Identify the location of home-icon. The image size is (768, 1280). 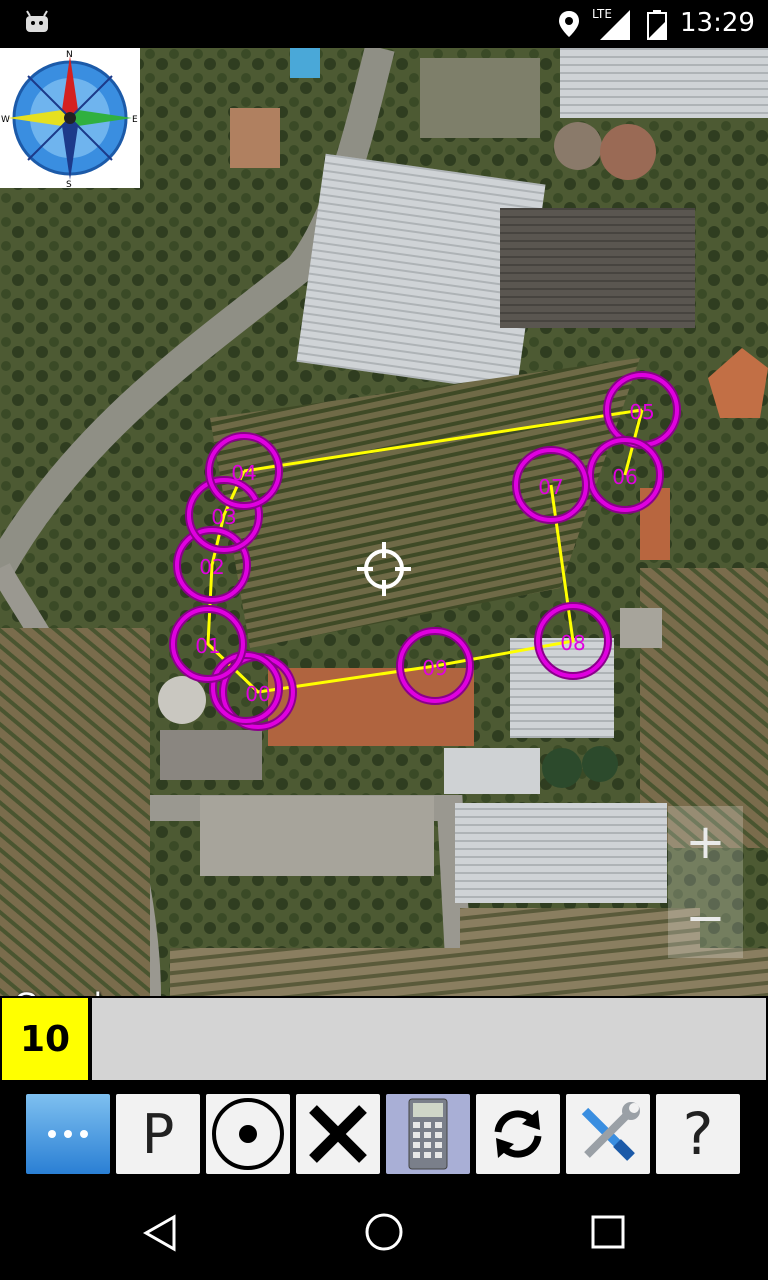
(384, 1232).